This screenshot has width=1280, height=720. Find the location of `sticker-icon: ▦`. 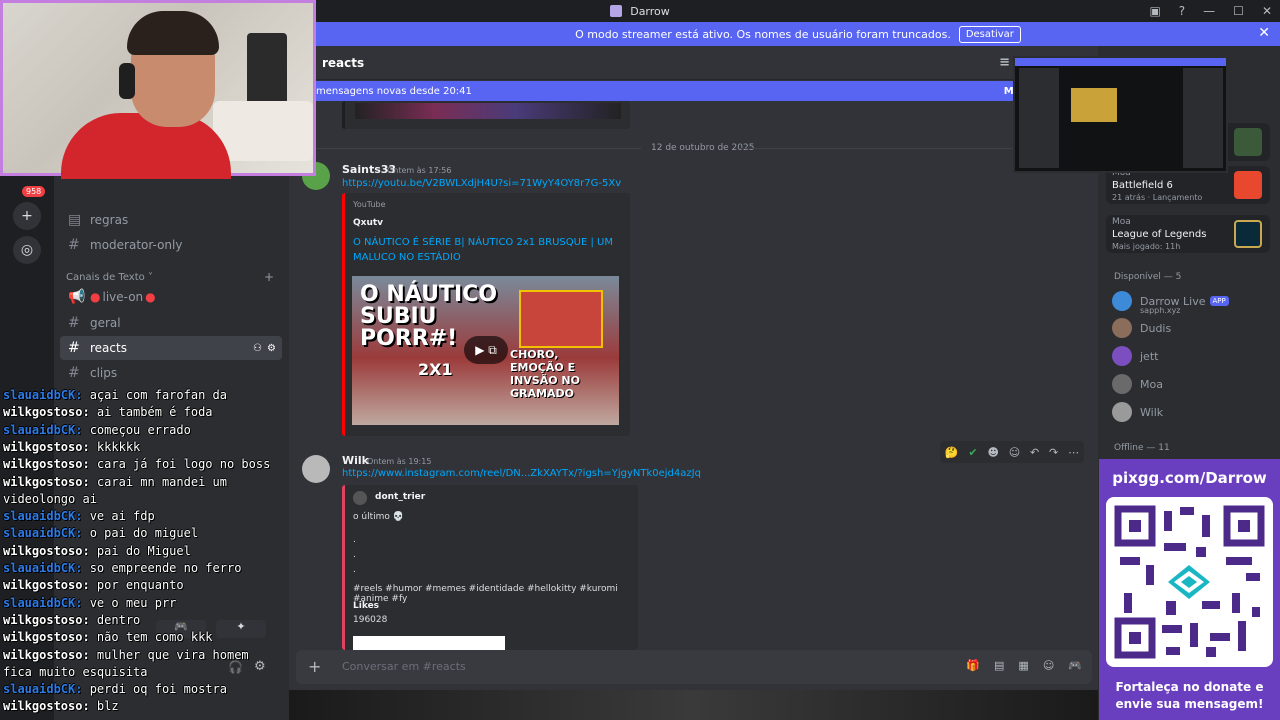

sticker-icon: ▦ is located at coordinates (1023, 665).